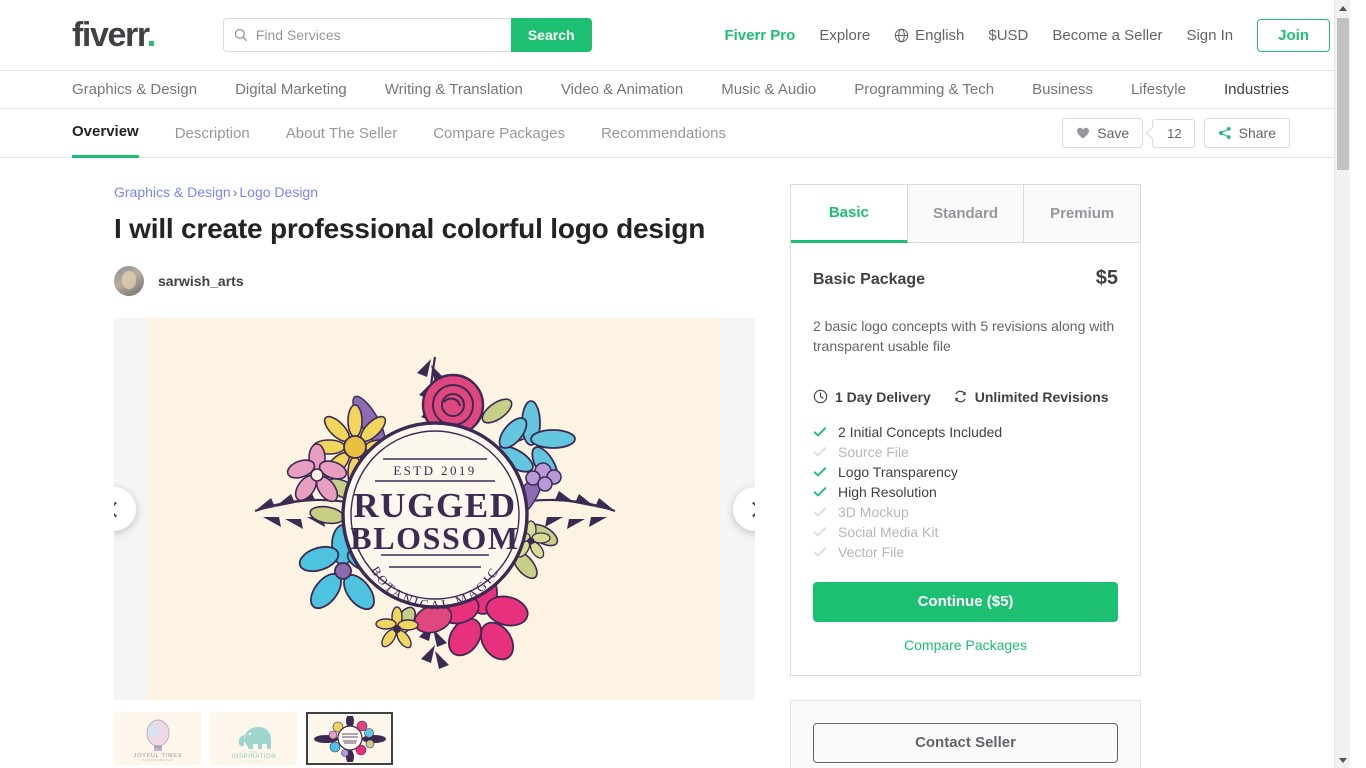 Image resolution: width=1366 pixels, height=768 pixels. Describe the element at coordinates (278, 192) in the screenshot. I see `breadcrumb-child: Logo Design` at that location.